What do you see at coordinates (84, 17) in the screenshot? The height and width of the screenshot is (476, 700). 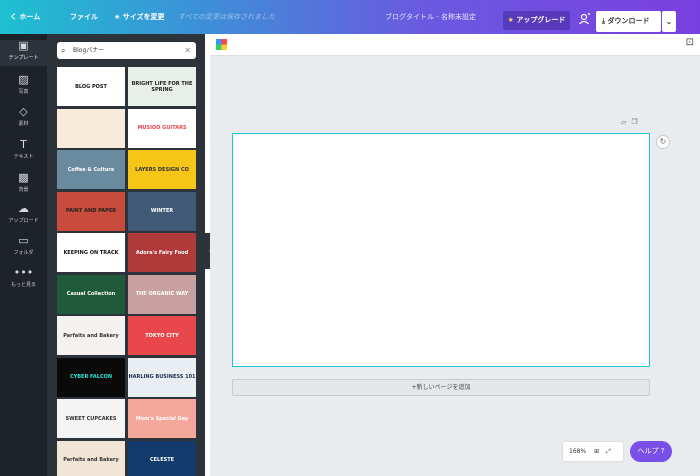 I see `file-menu: ファイル` at bounding box center [84, 17].